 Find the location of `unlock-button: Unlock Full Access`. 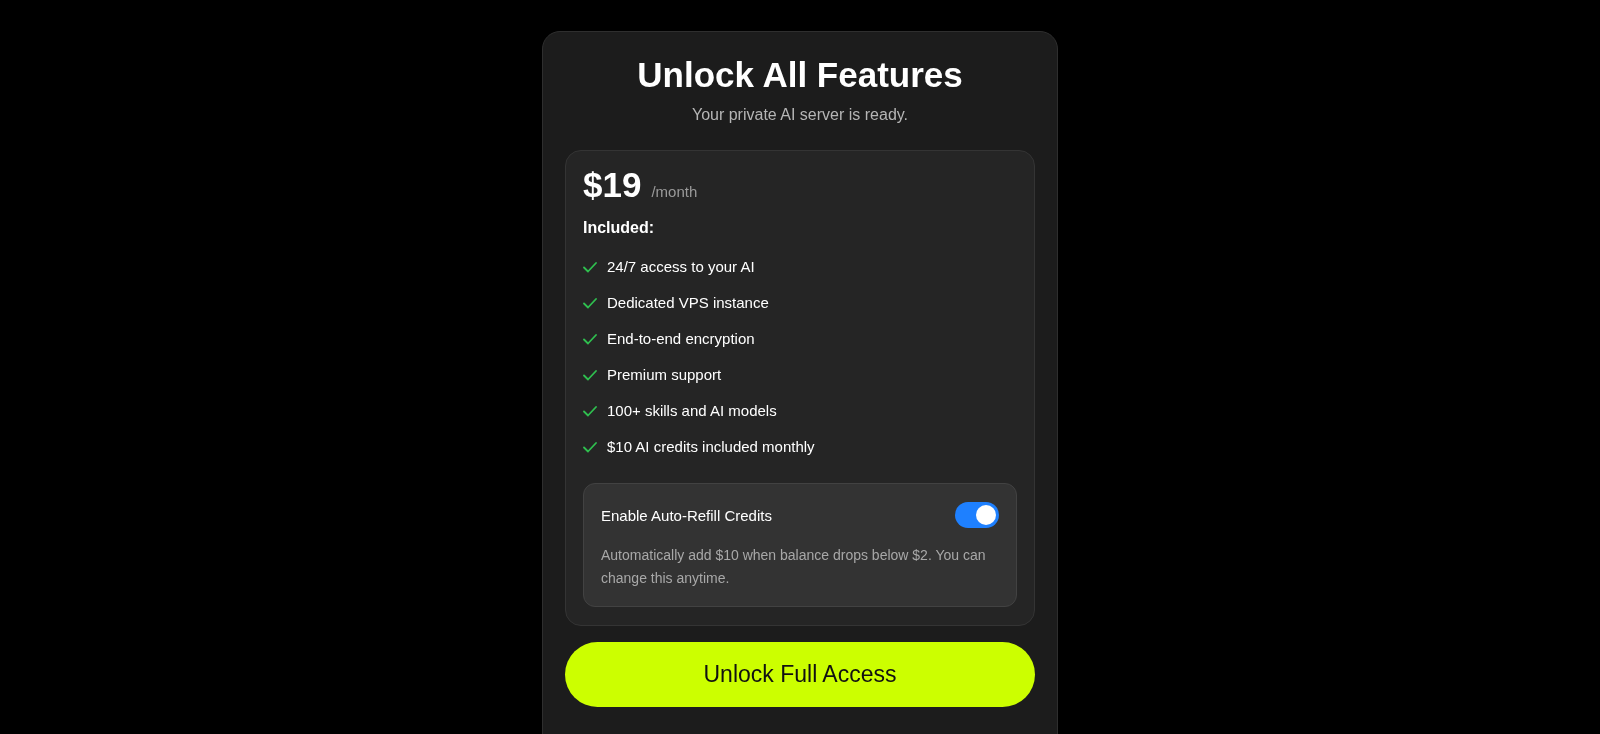

unlock-button: Unlock Full Access is located at coordinates (800, 674).